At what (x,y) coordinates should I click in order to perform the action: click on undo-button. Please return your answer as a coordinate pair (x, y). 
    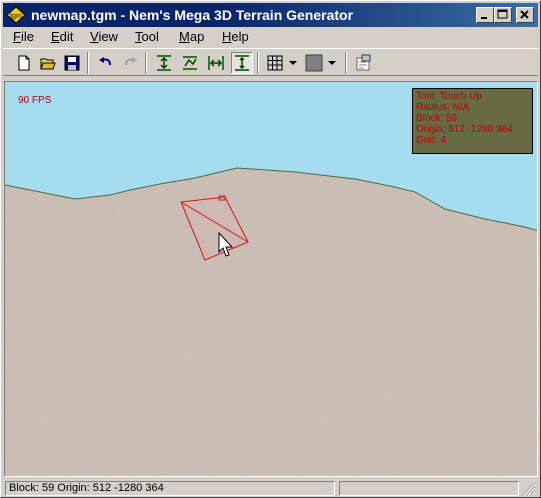
    Looking at the image, I should click on (106, 63).